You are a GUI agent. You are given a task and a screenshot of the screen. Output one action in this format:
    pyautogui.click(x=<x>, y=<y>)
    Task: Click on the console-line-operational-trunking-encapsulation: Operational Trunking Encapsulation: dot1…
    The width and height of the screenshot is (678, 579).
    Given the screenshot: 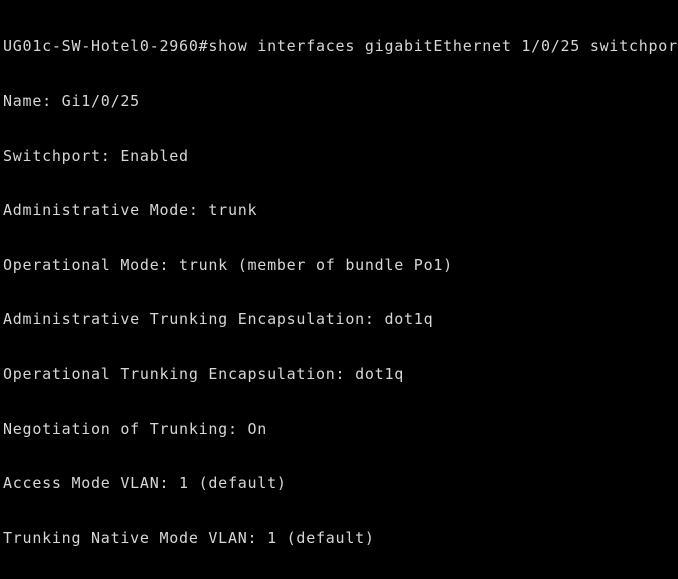 What is the action you would take?
    pyautogui.click(x=204, y=373)
    